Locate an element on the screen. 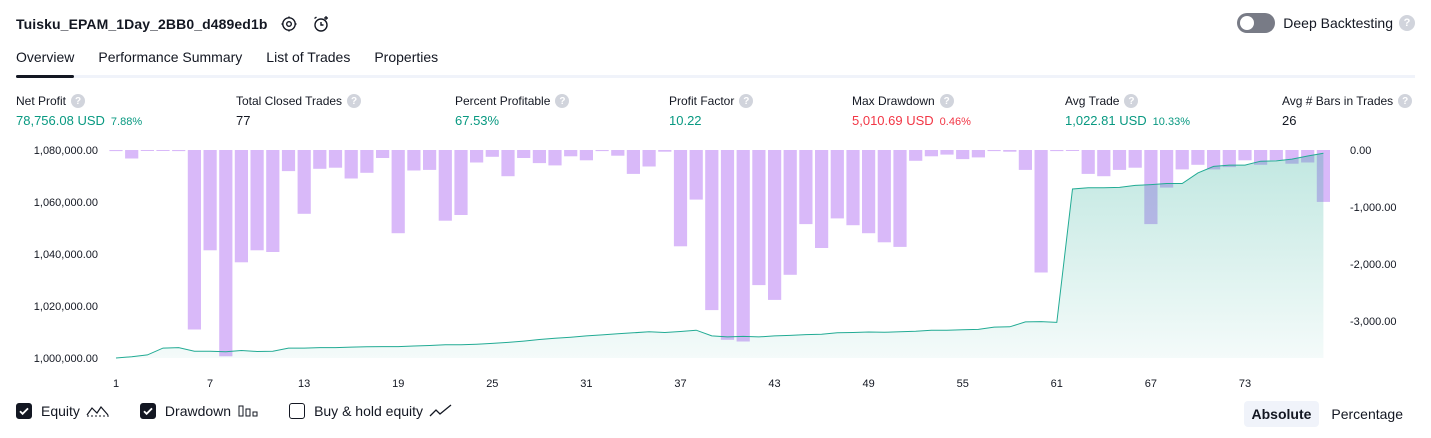 The image size is (1431, 438). left-tick-label: 1,060,000.00 is located at coordinates (66, 203).